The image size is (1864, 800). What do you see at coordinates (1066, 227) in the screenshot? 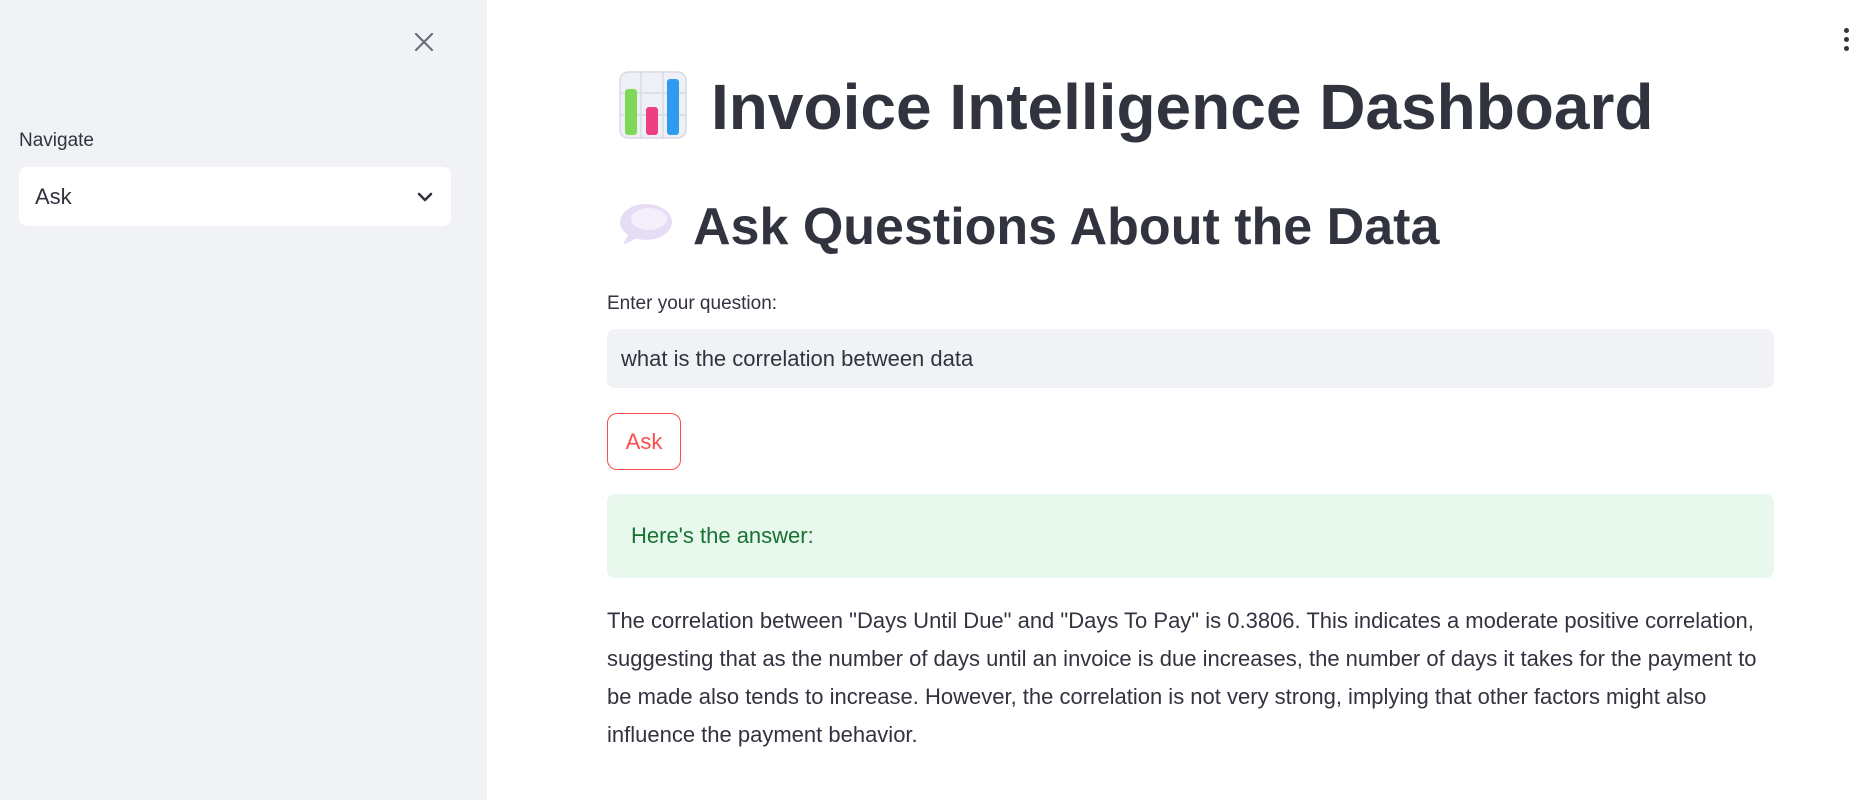
I see `section-title-text: Ask Questions About the Data` at bounding box center [1066, 227].